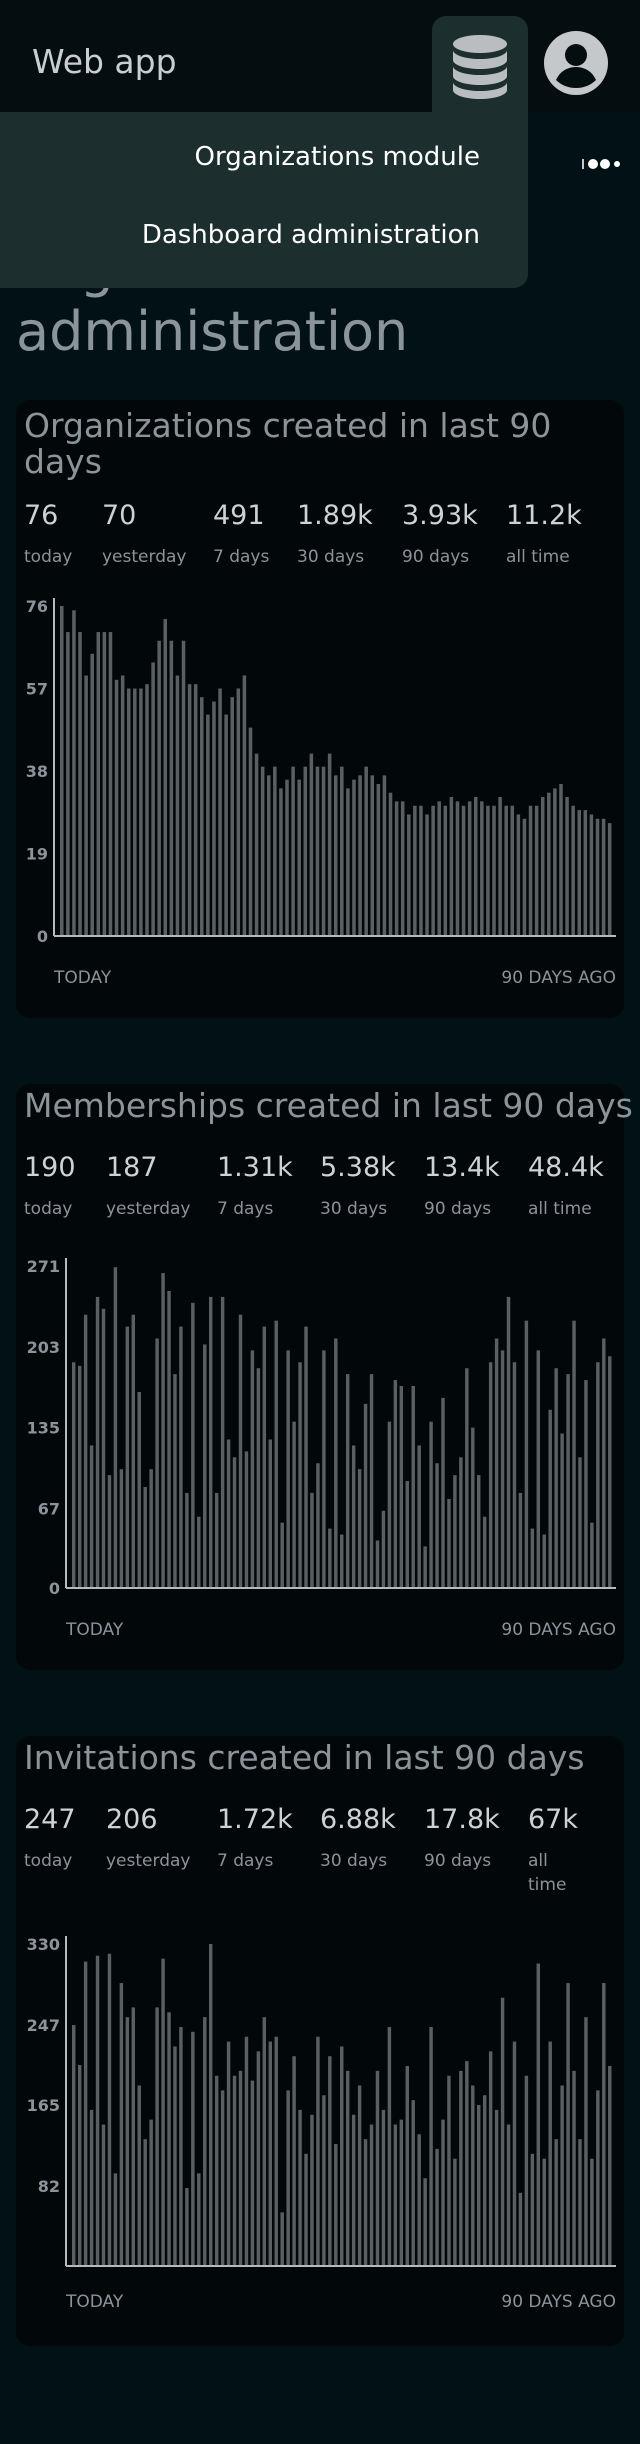 The image size is (640, 2444). Describe the element at coordinates (95, 1630) in the screenshot. I see `x-axis-start-label: TODAY` at that location.